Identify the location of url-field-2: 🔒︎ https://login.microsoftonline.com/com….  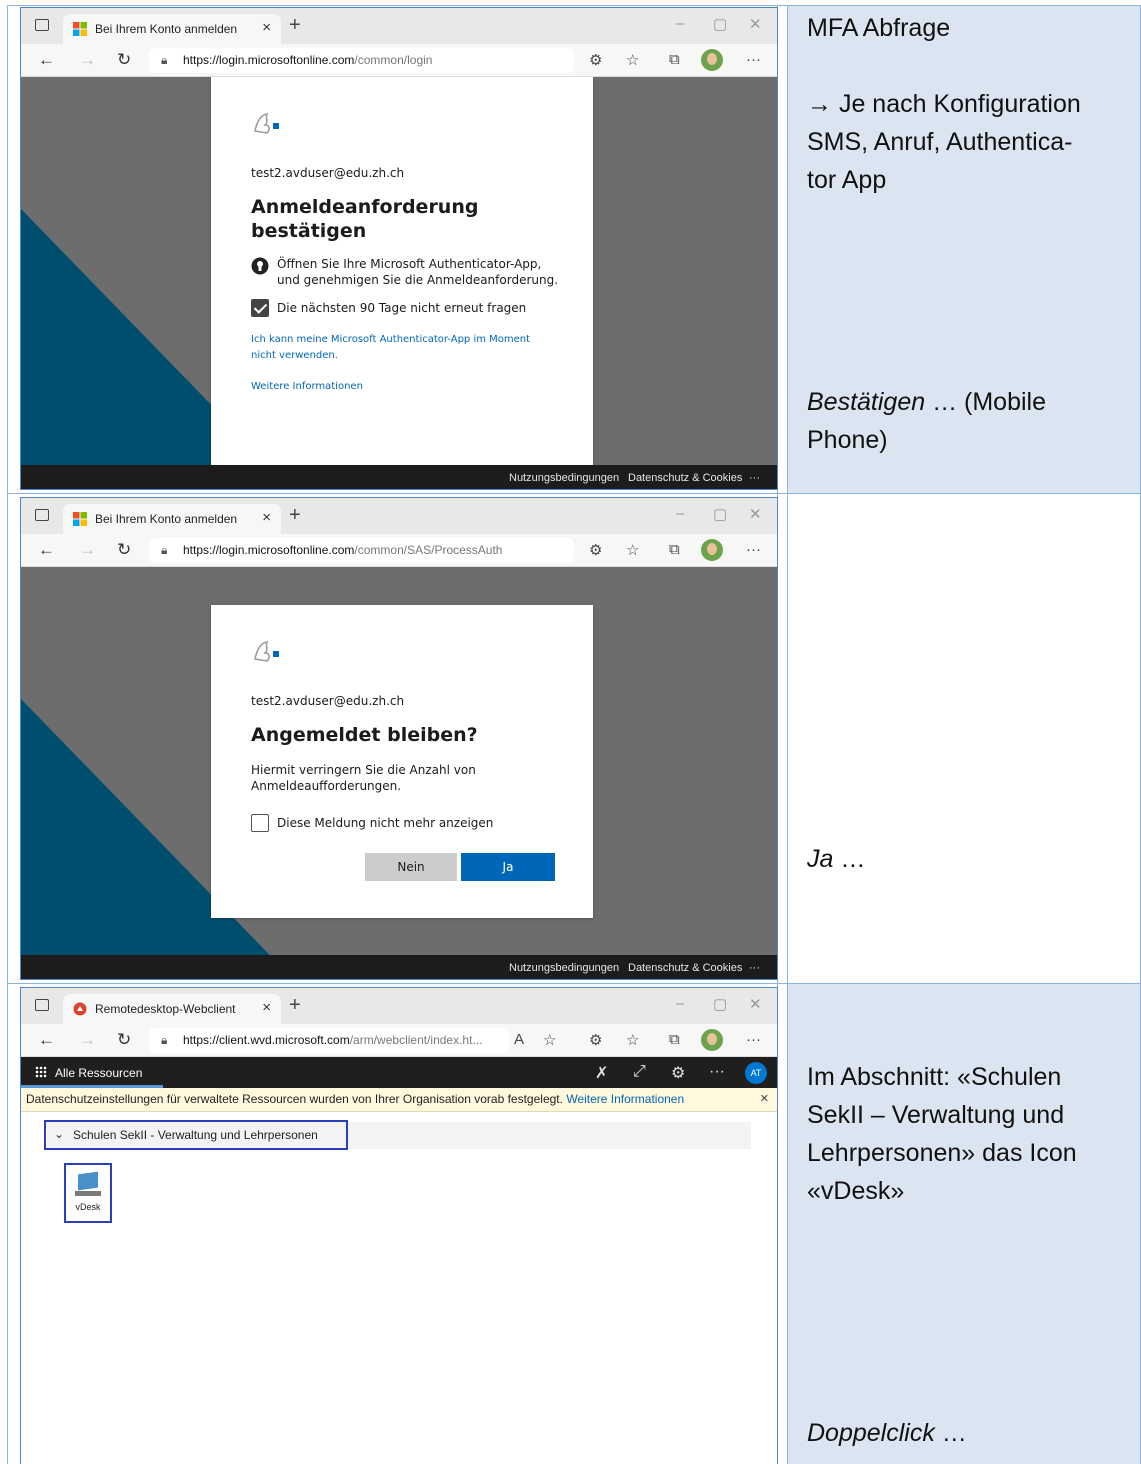
(361, 550).